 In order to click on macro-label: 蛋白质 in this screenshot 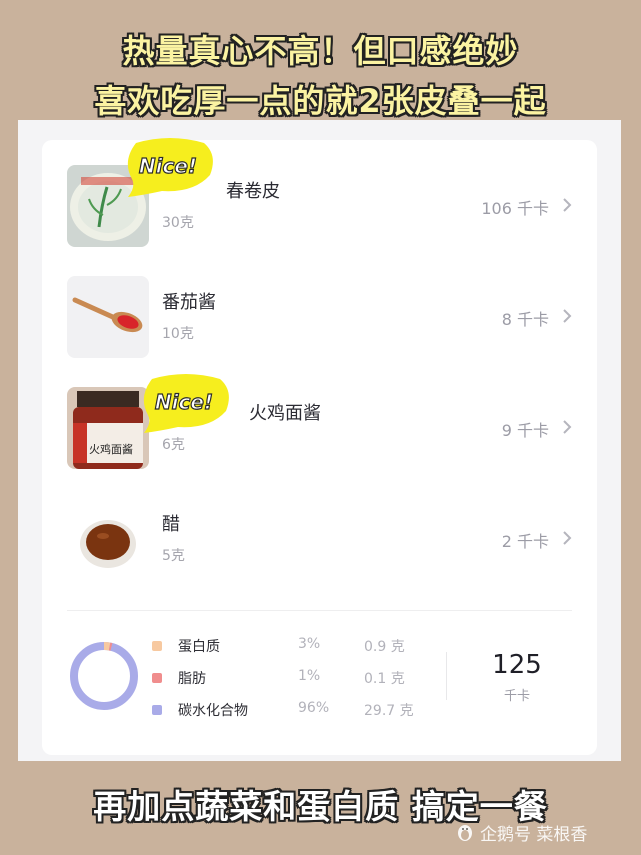, I will do `click(199, 647)`.